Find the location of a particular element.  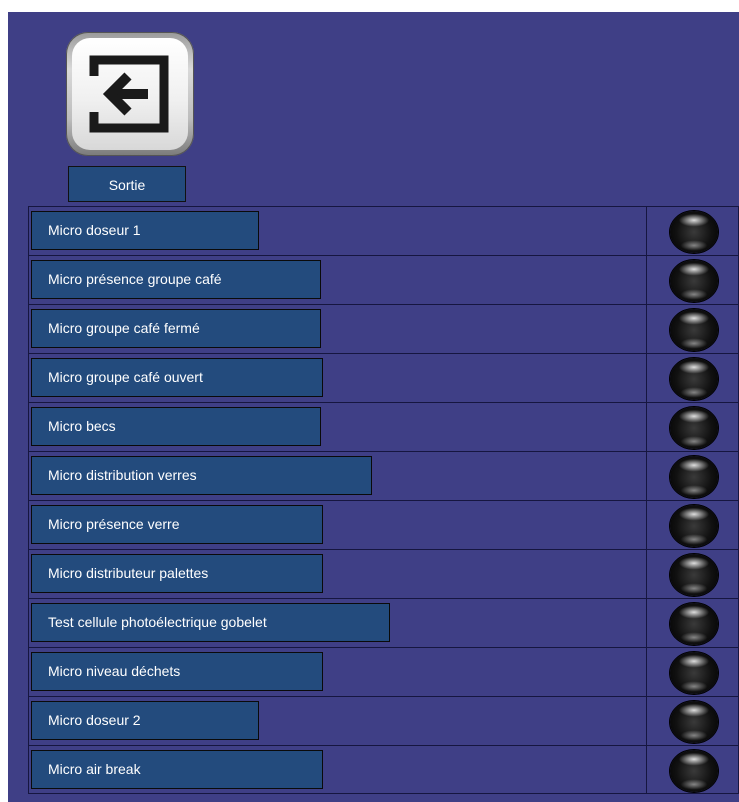

list-item: Micro doseur 2 is located at coordinates (383, 720).